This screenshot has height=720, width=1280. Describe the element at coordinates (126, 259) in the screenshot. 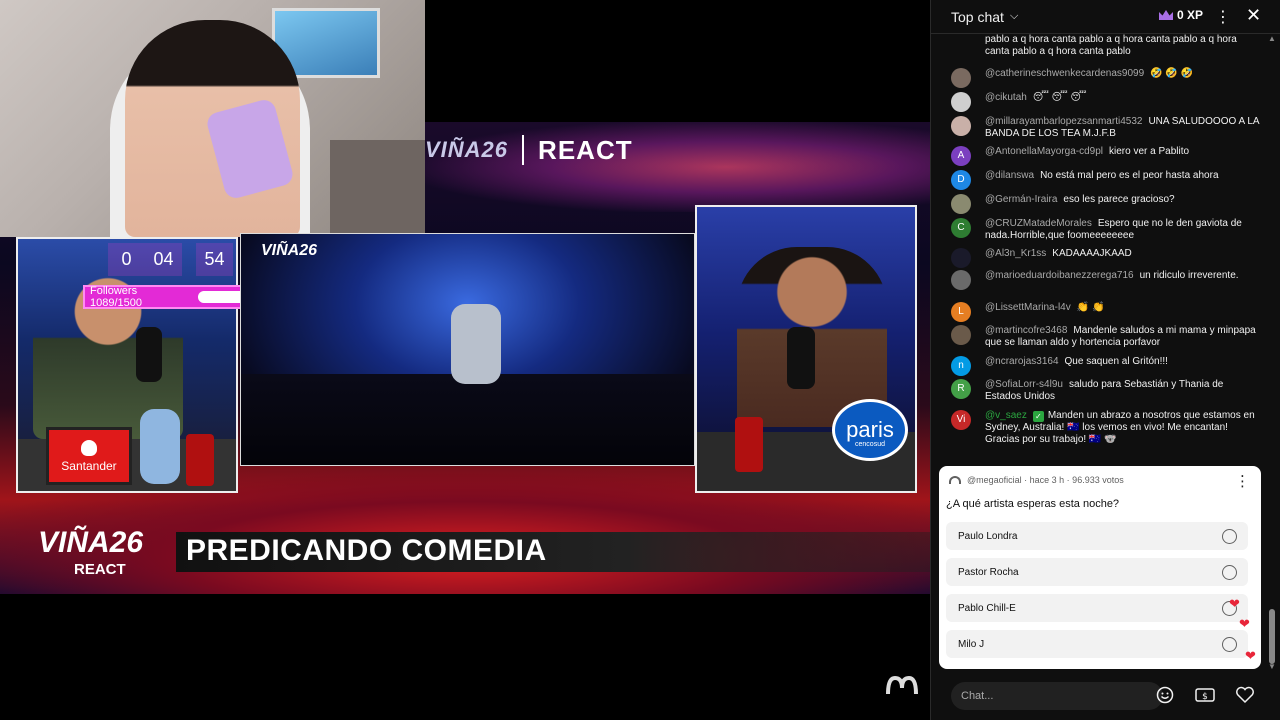

I see `timer-days: 0` at that location.